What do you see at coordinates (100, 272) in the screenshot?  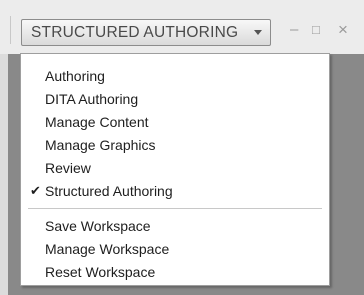 I see `menu-item-reset-workspace: Reset Workspace` at bounding box center [100, 272].